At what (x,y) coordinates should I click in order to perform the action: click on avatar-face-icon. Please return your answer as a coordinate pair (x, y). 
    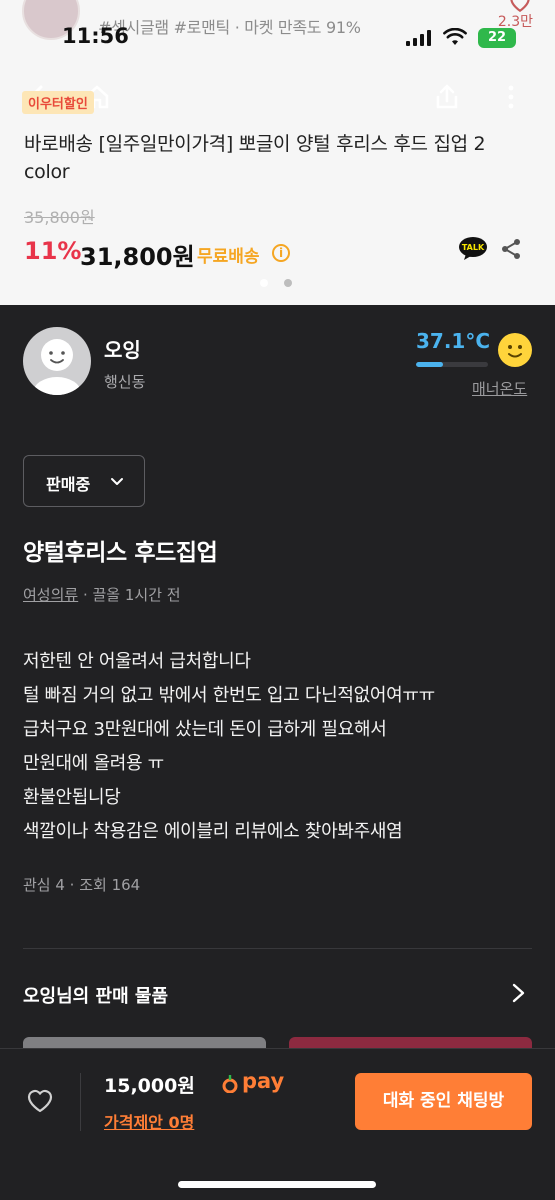
    Looking at the image, I should click on (57, 367).